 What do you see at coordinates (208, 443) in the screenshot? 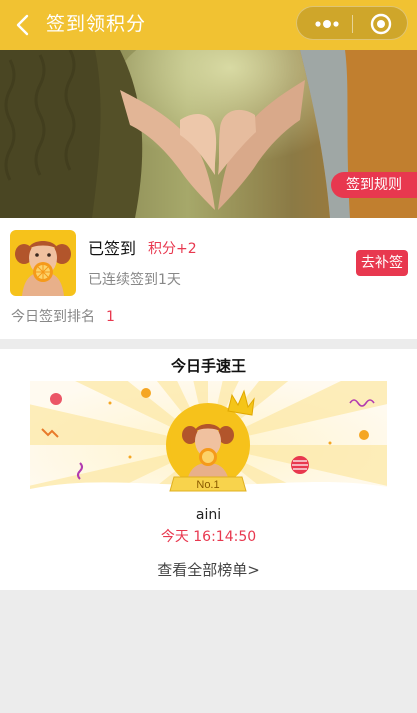
I see `winner-badge-illustration: No.1` at bounding box center [208, 443].